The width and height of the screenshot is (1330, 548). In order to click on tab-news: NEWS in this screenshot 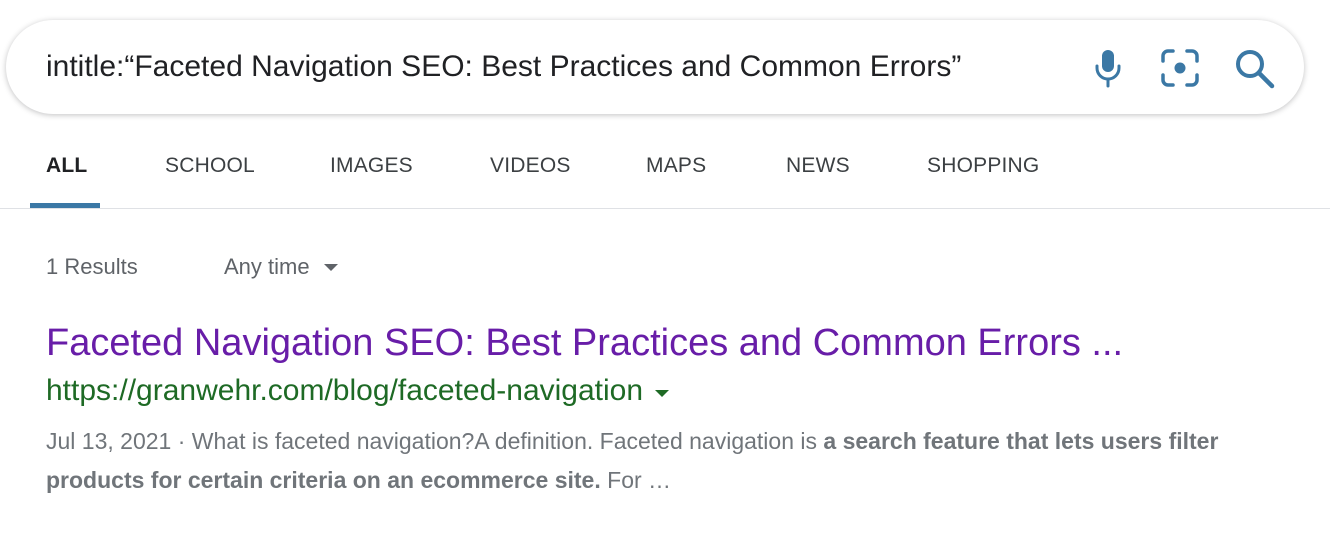, I will do `click(818, 166)`.